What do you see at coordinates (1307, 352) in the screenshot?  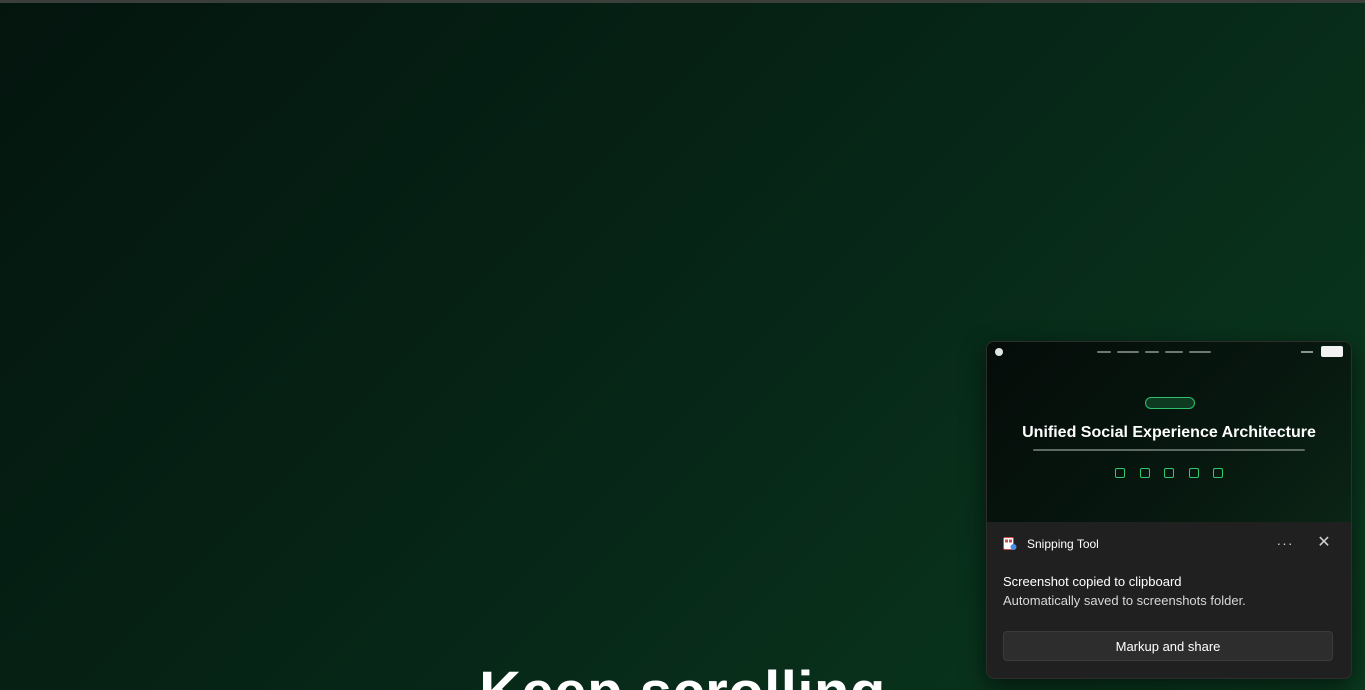 I see `preview-signin` at bounding box center [1307, 352].